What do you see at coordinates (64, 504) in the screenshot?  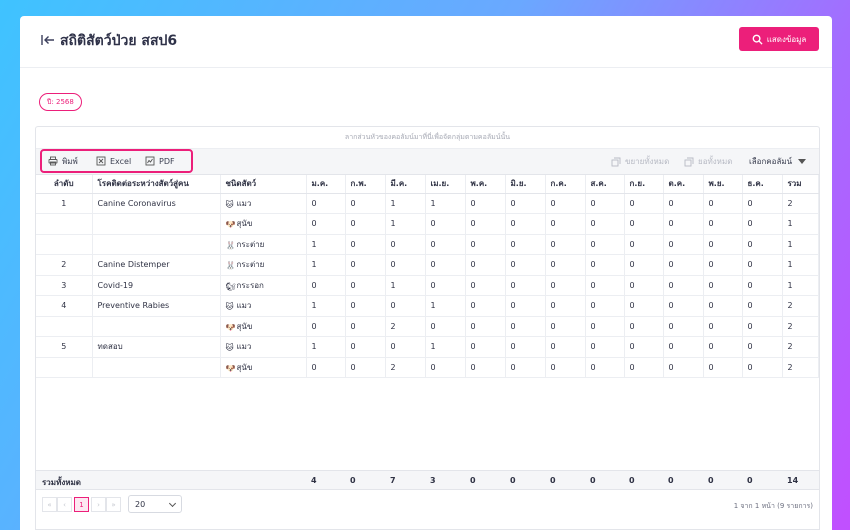 I see `prev-page-button: ‹` at bounding box center [64, 504].